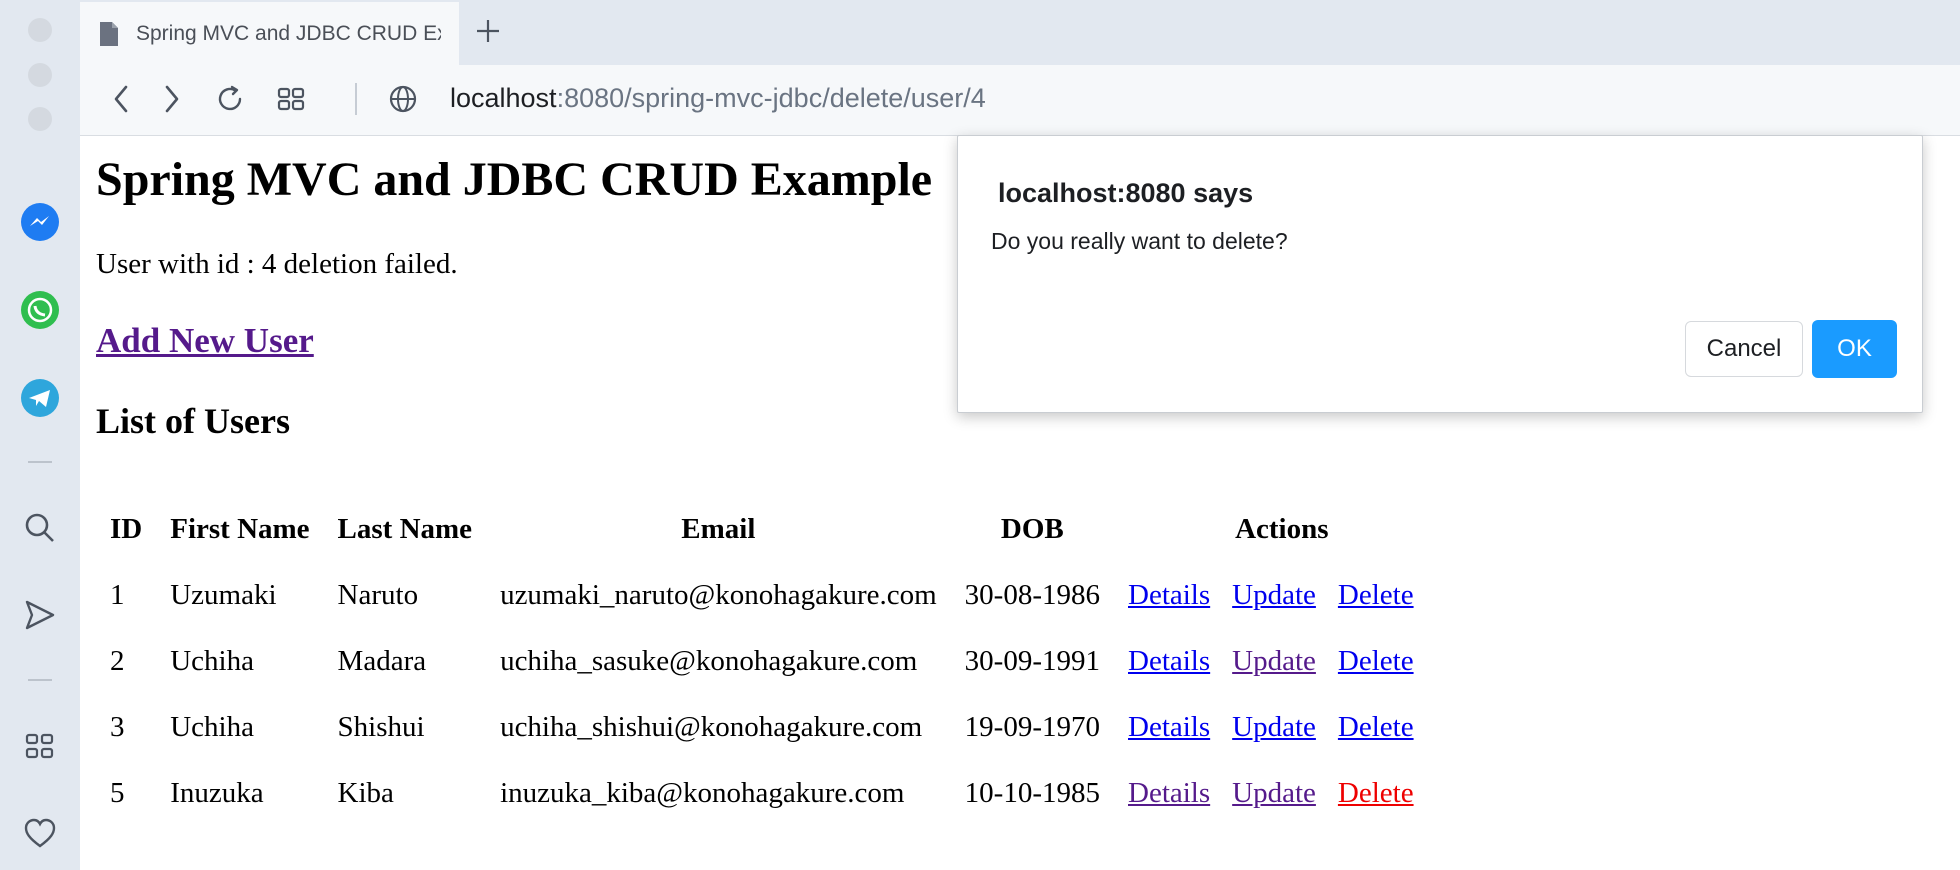 The image size is (1960, 870). I want to click on cell-id: 3, so click(117, 726).